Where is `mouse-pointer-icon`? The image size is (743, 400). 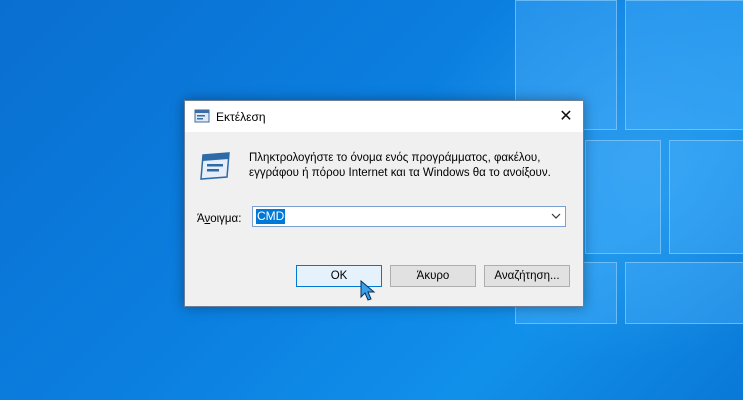
mouse-pointer-icon is located at coordinates (368, 290).